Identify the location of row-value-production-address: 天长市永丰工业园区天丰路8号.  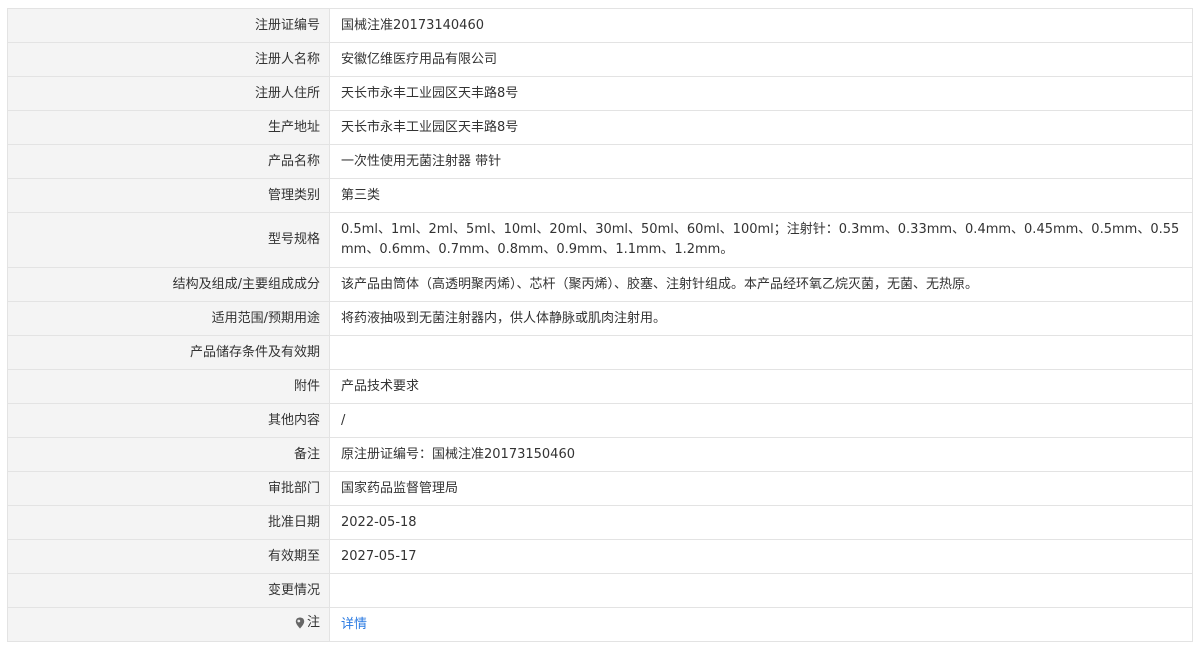
(761, 127).